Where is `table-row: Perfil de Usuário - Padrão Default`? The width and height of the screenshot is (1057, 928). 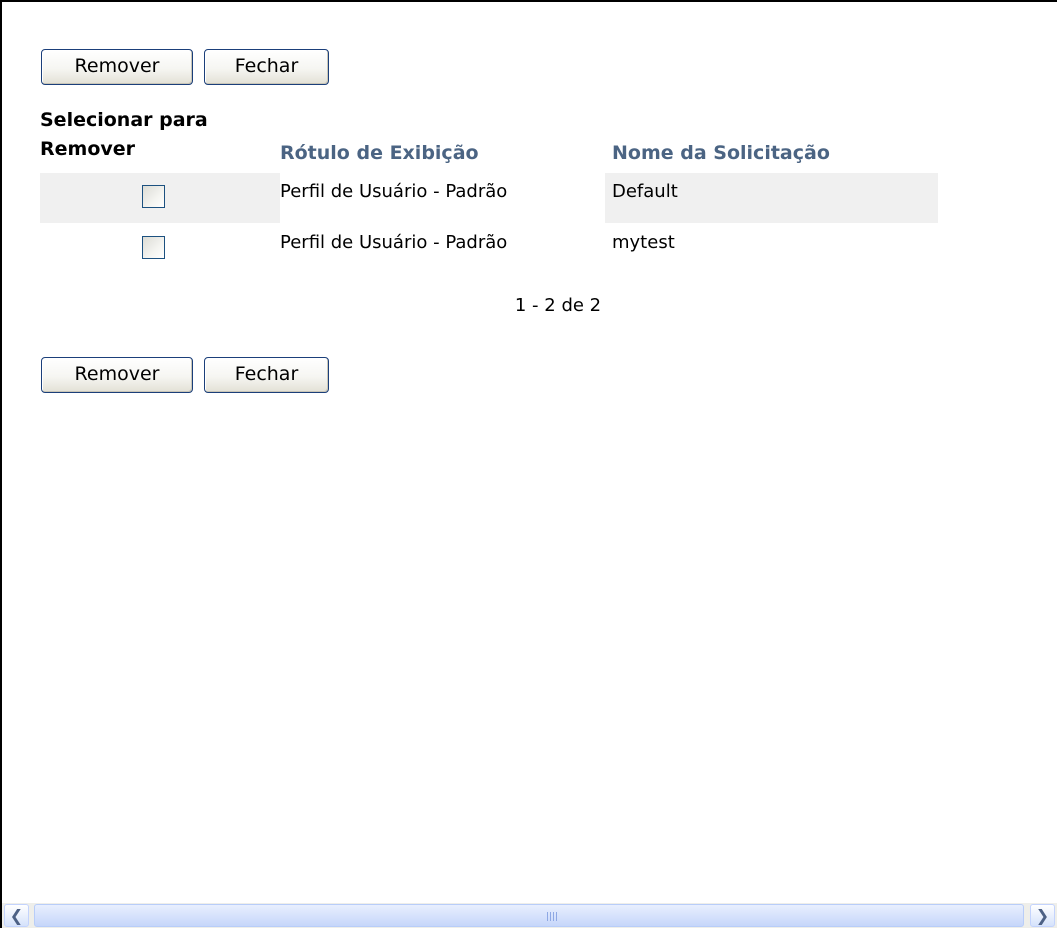
table-row: Perfil de Usuário - Padrão Default is located at coordinates (489, 198).